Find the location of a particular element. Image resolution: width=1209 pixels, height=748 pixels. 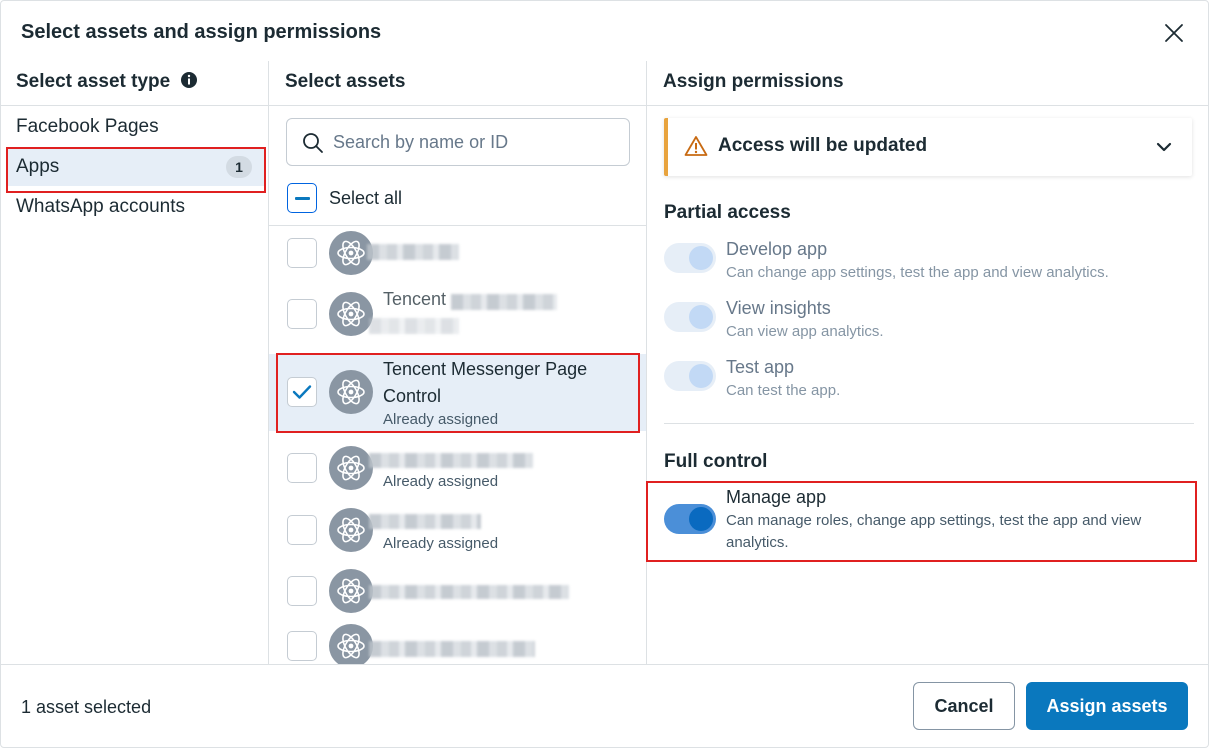

access-notice: Access will be updated is located at coordinates (928, 147).